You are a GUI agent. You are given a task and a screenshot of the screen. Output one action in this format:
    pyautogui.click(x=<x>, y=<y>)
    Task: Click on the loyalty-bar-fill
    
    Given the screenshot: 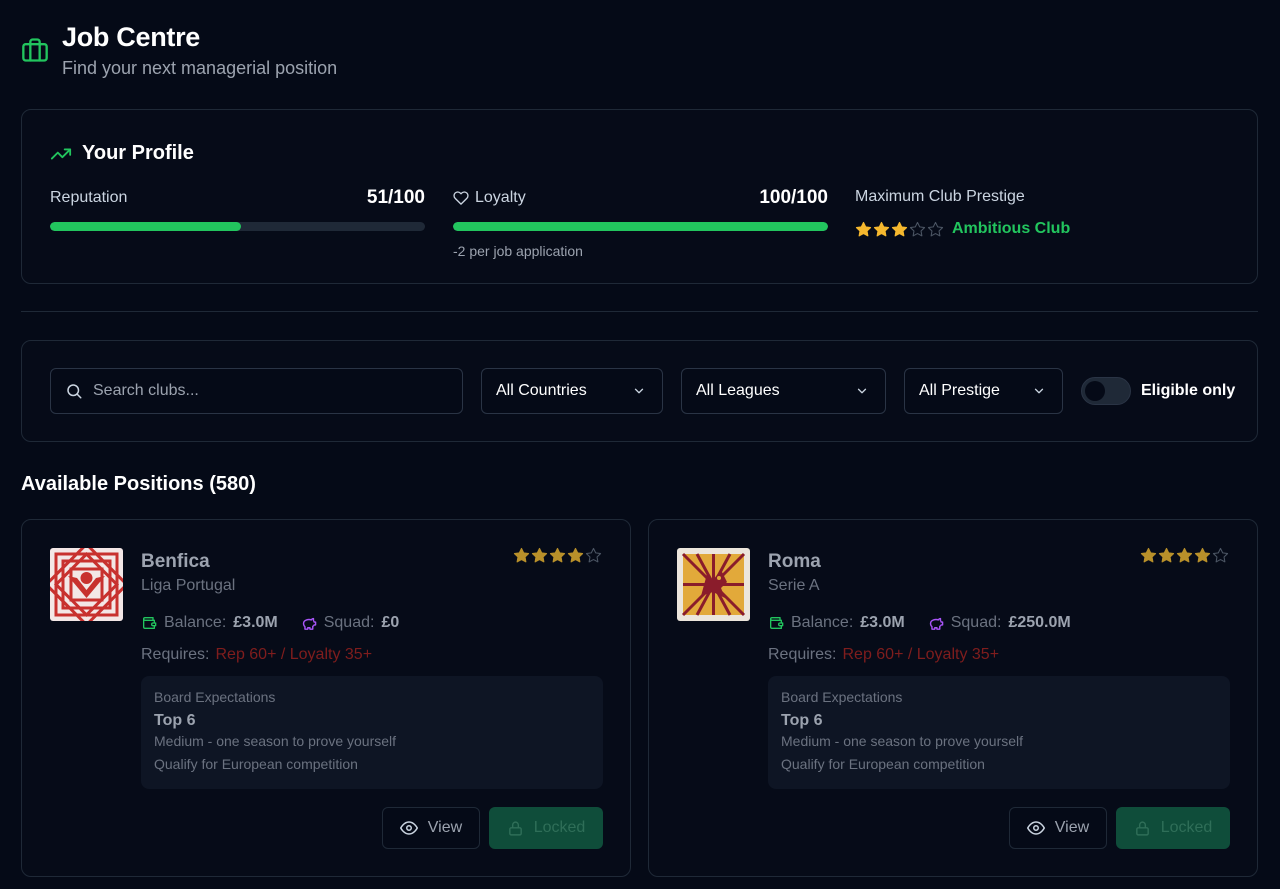 What is the action you would take?
    pyautogui.click(x=640, y=226)
    